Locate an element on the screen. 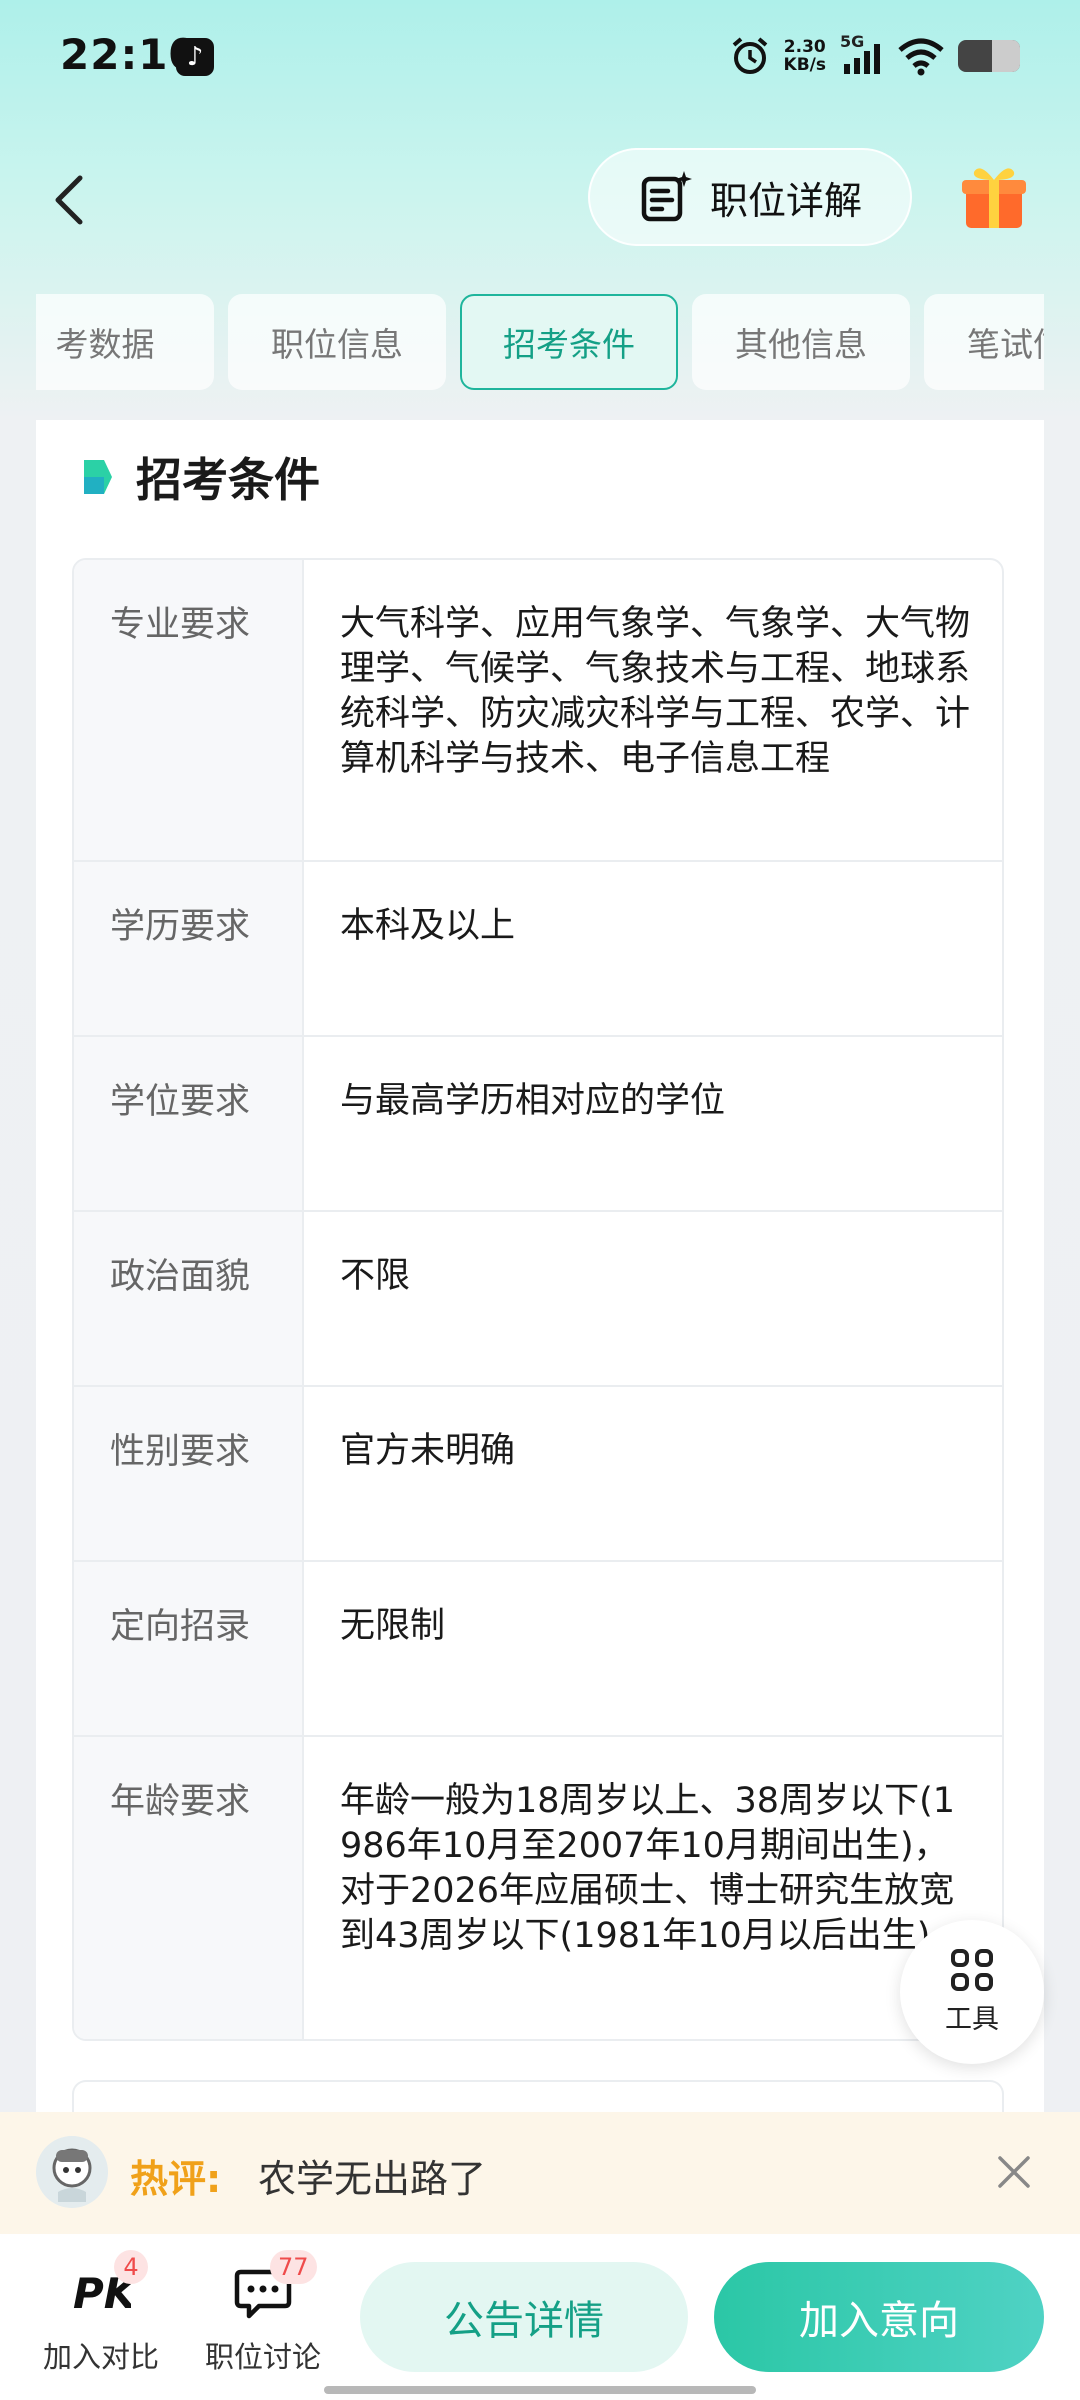  status-icons: 2.30 KB/s 5G is located at coordinates (875, 55).